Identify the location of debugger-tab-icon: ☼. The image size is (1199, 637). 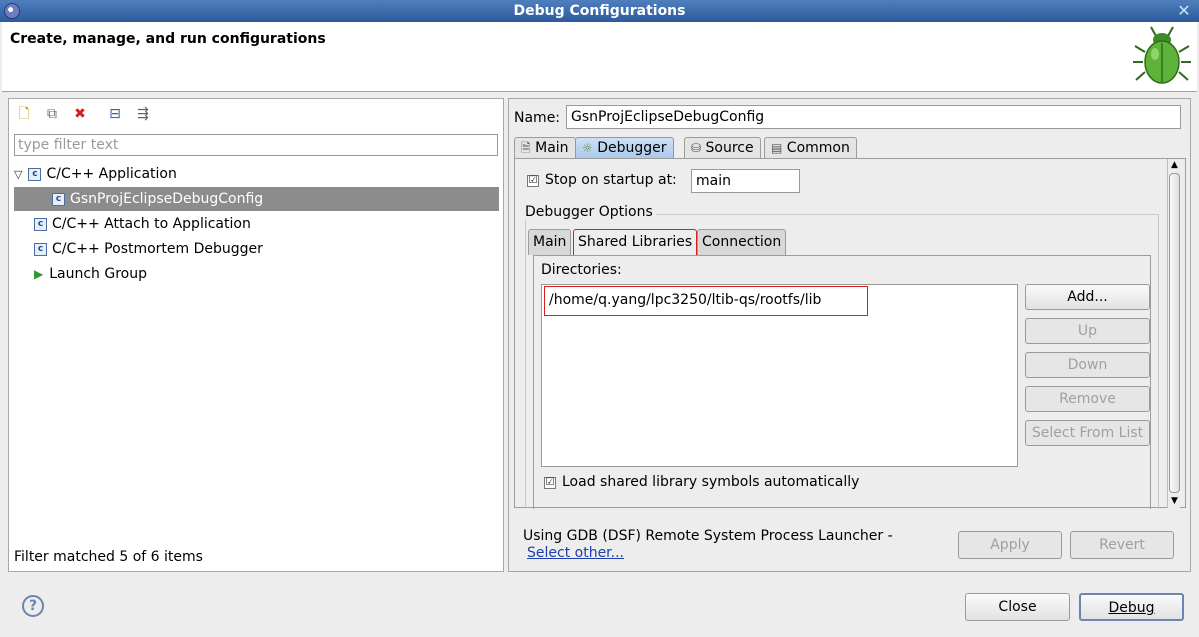
(587, 148).